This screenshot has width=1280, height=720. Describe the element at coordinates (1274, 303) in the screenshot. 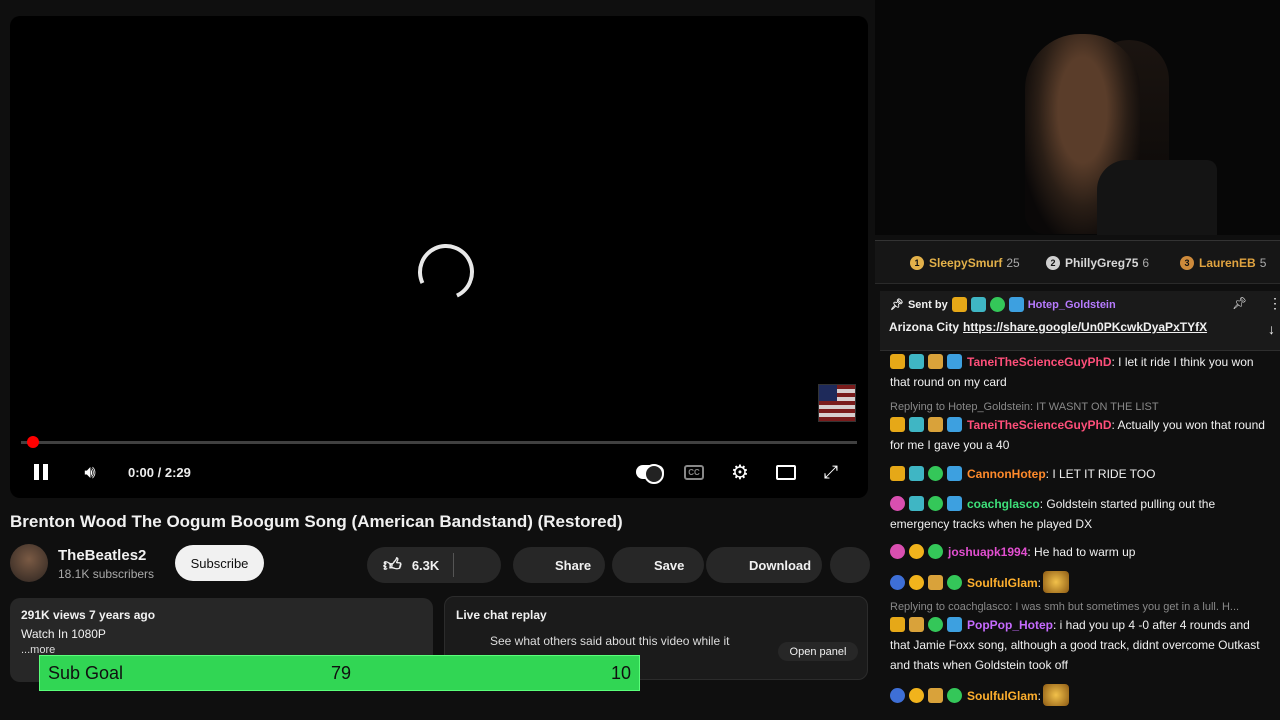

I see `more-options-icon: ⋮` at that location.